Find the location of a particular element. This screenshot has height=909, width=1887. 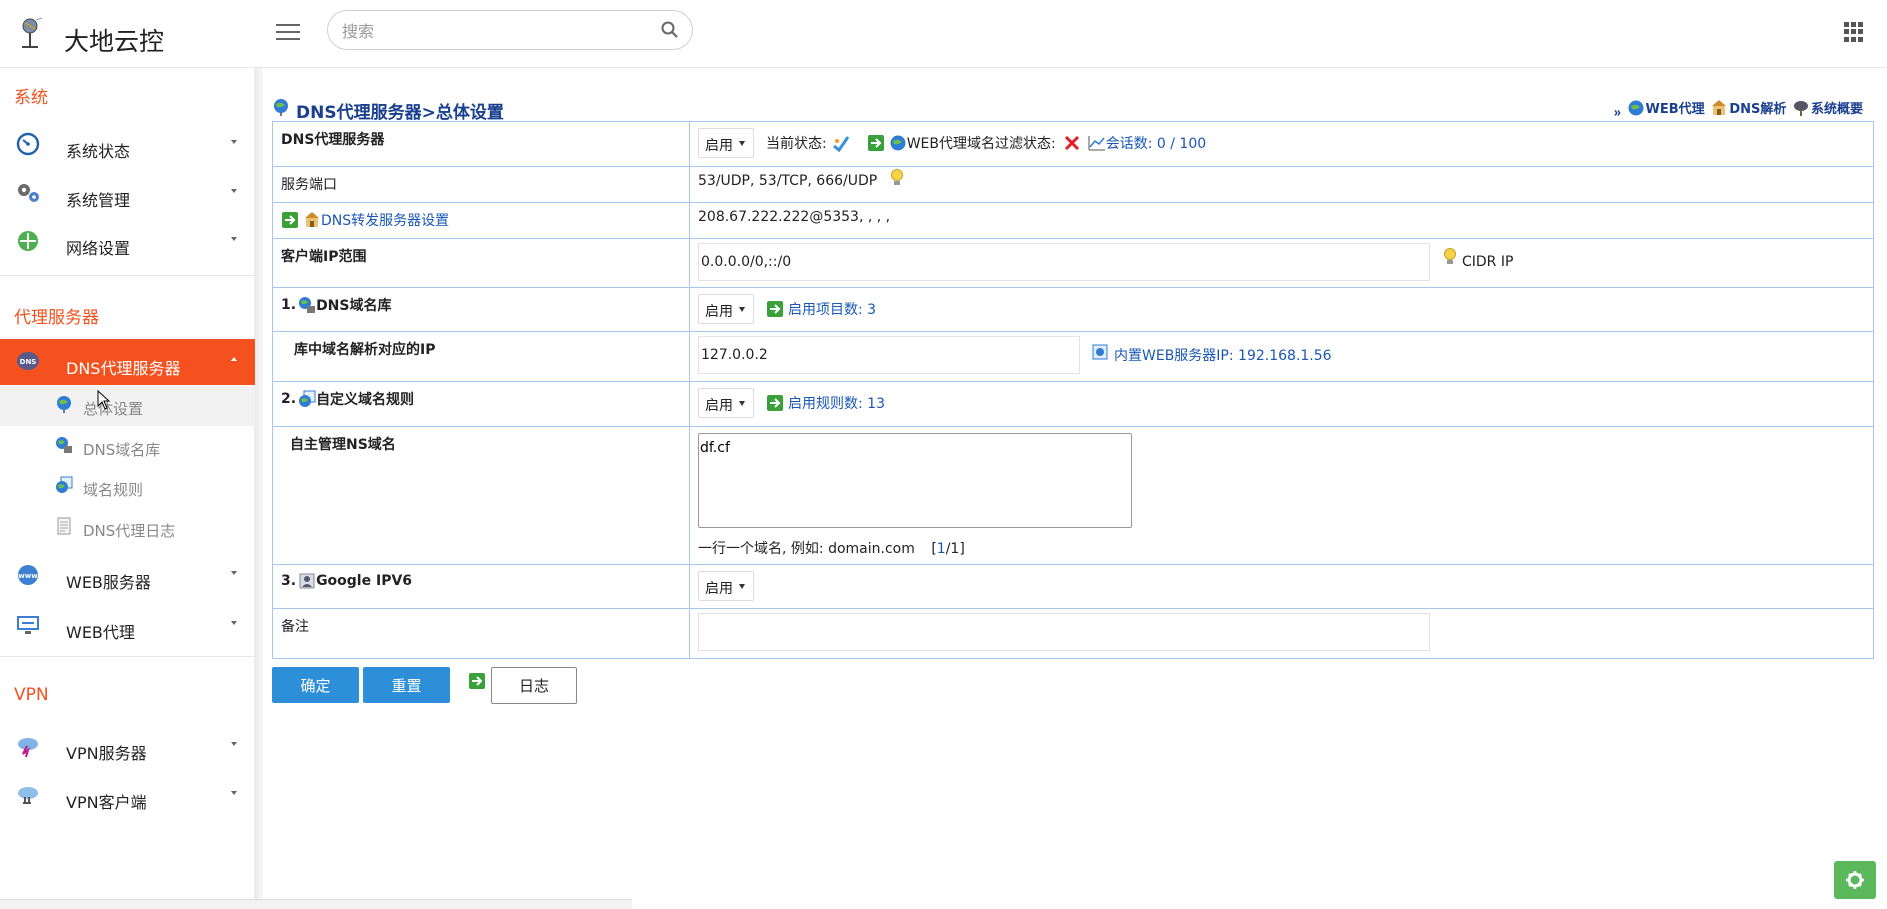

sidebar-item-web-proxy: WEB代理 is located at coordinates (127, 626).